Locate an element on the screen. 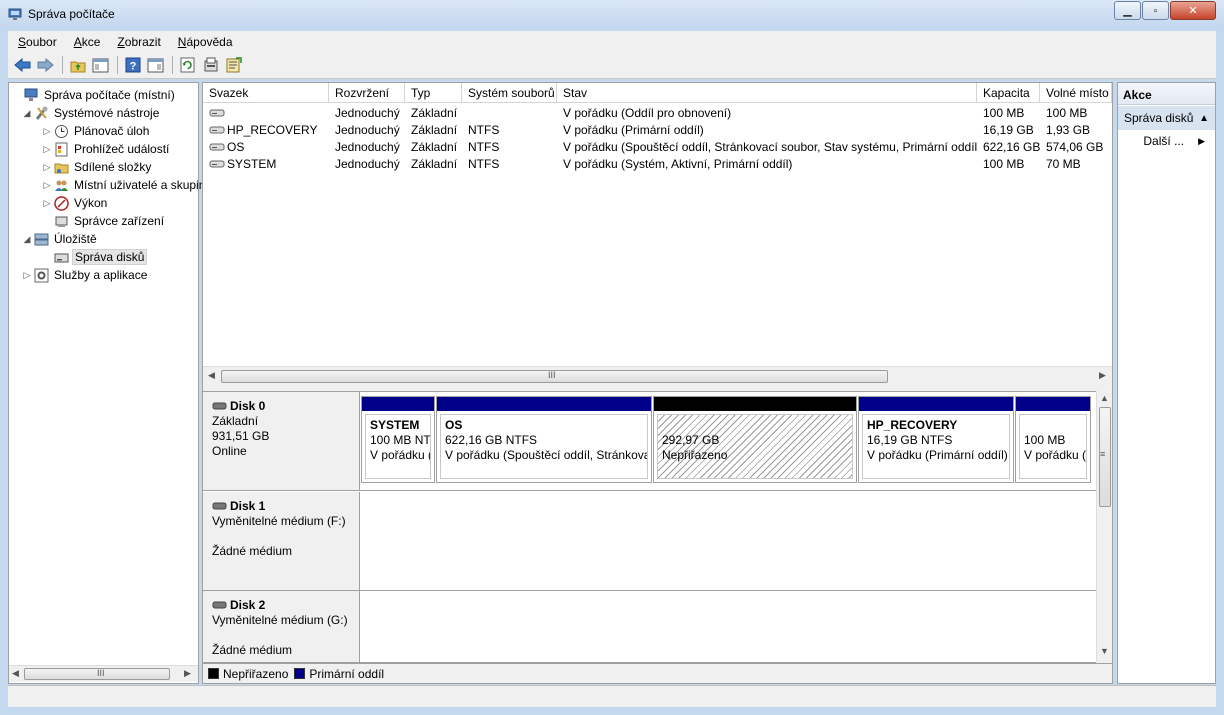 This screenshot has width=1224, height=715. partition-name: OS is located at coordinates (454, 425).